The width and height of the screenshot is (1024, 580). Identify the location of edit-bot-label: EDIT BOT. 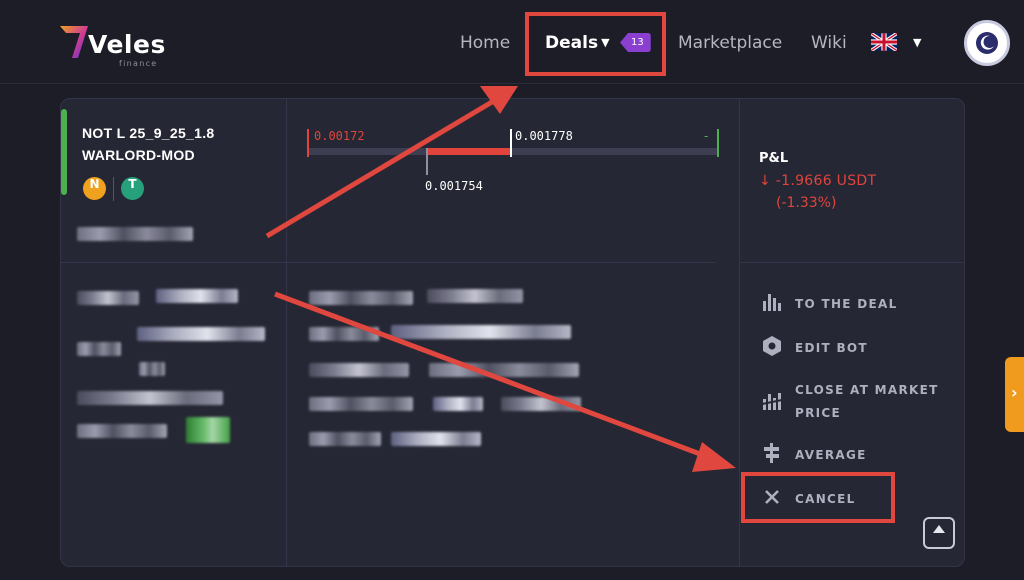
(831, 348).